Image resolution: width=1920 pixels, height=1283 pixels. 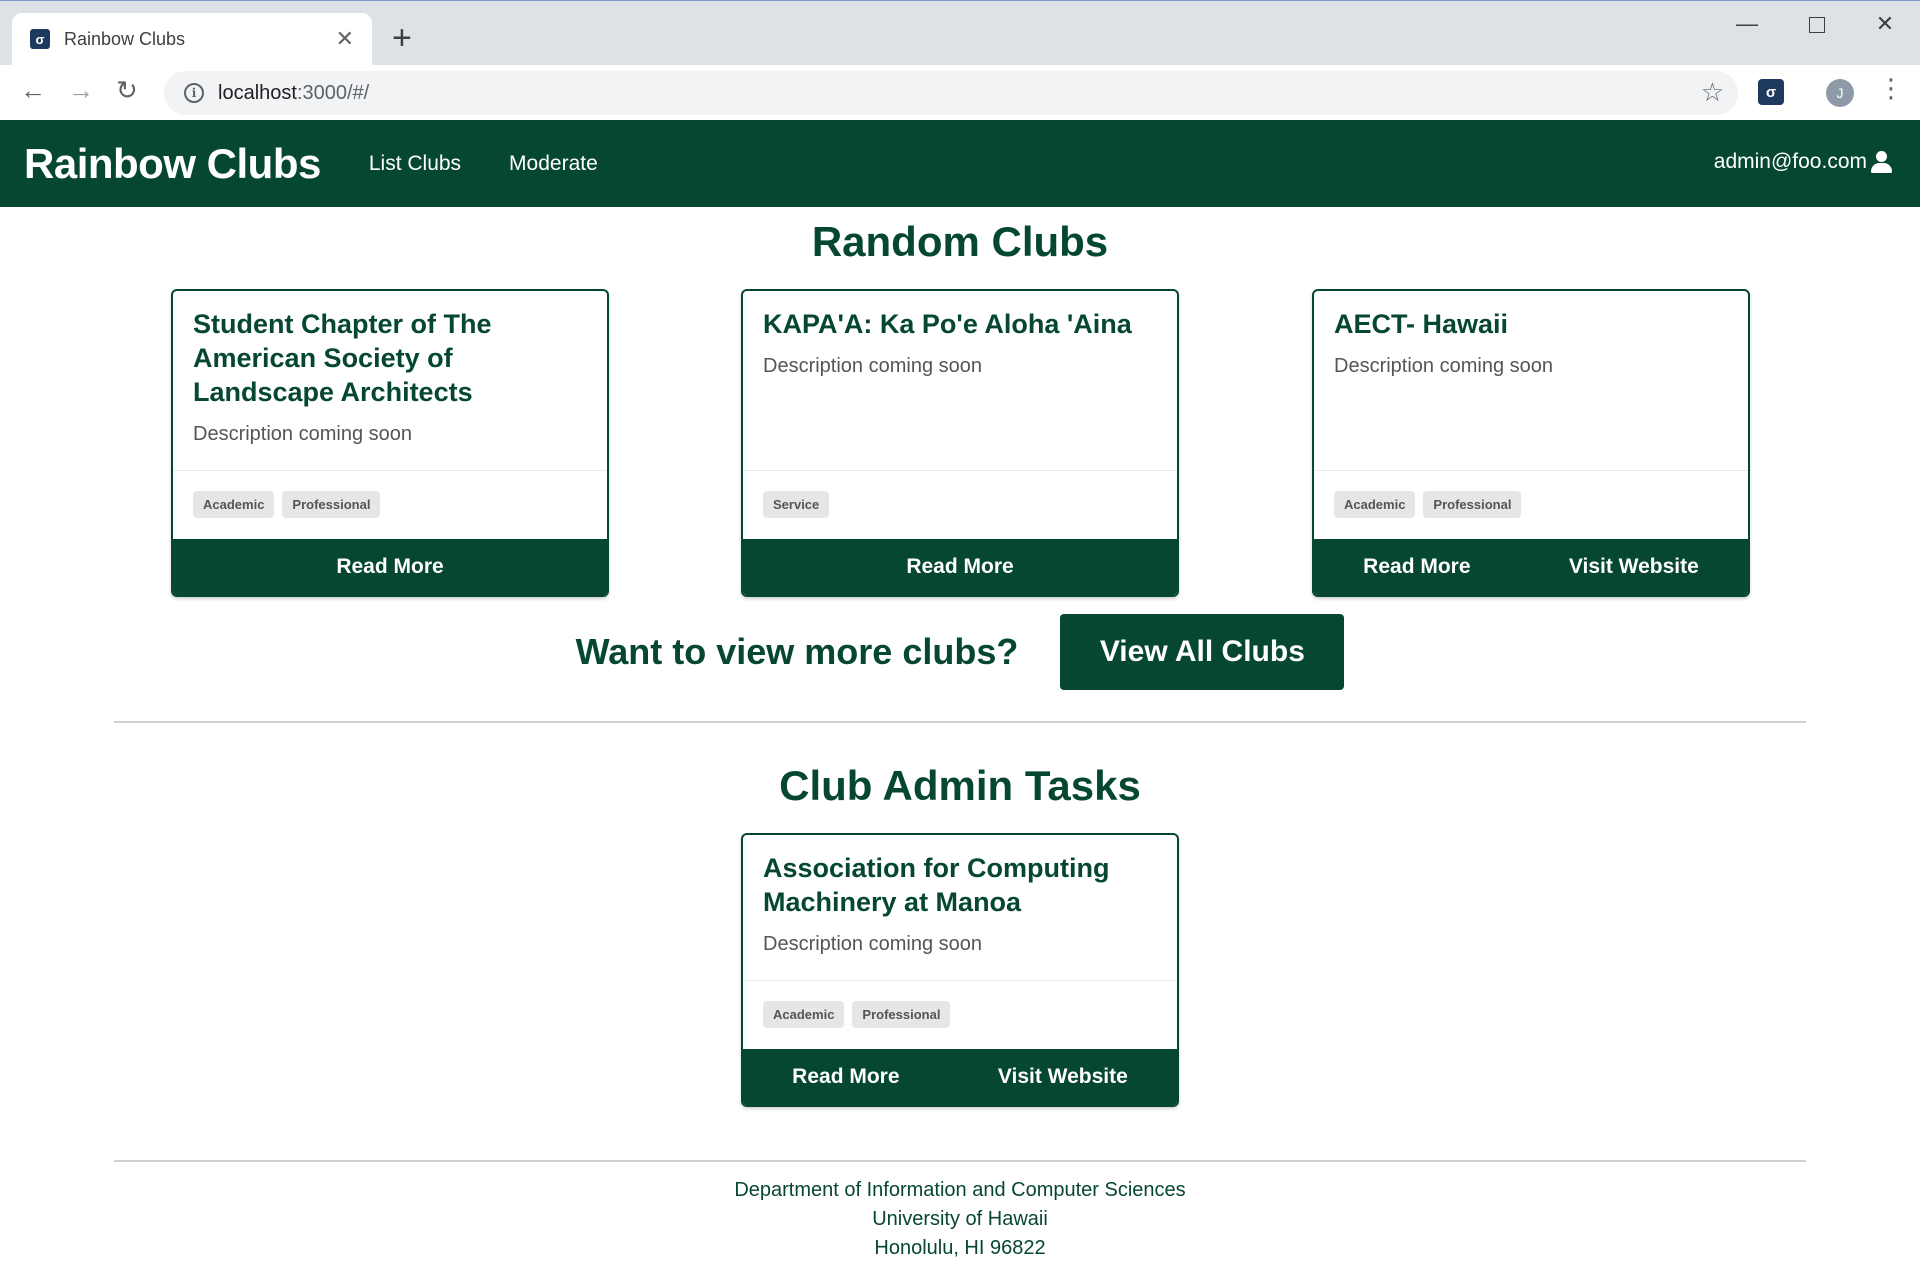 What do you see at coordinates (194, 93) in the screenshot?
I see `info-icon: i` at bounding box center [194, 93].